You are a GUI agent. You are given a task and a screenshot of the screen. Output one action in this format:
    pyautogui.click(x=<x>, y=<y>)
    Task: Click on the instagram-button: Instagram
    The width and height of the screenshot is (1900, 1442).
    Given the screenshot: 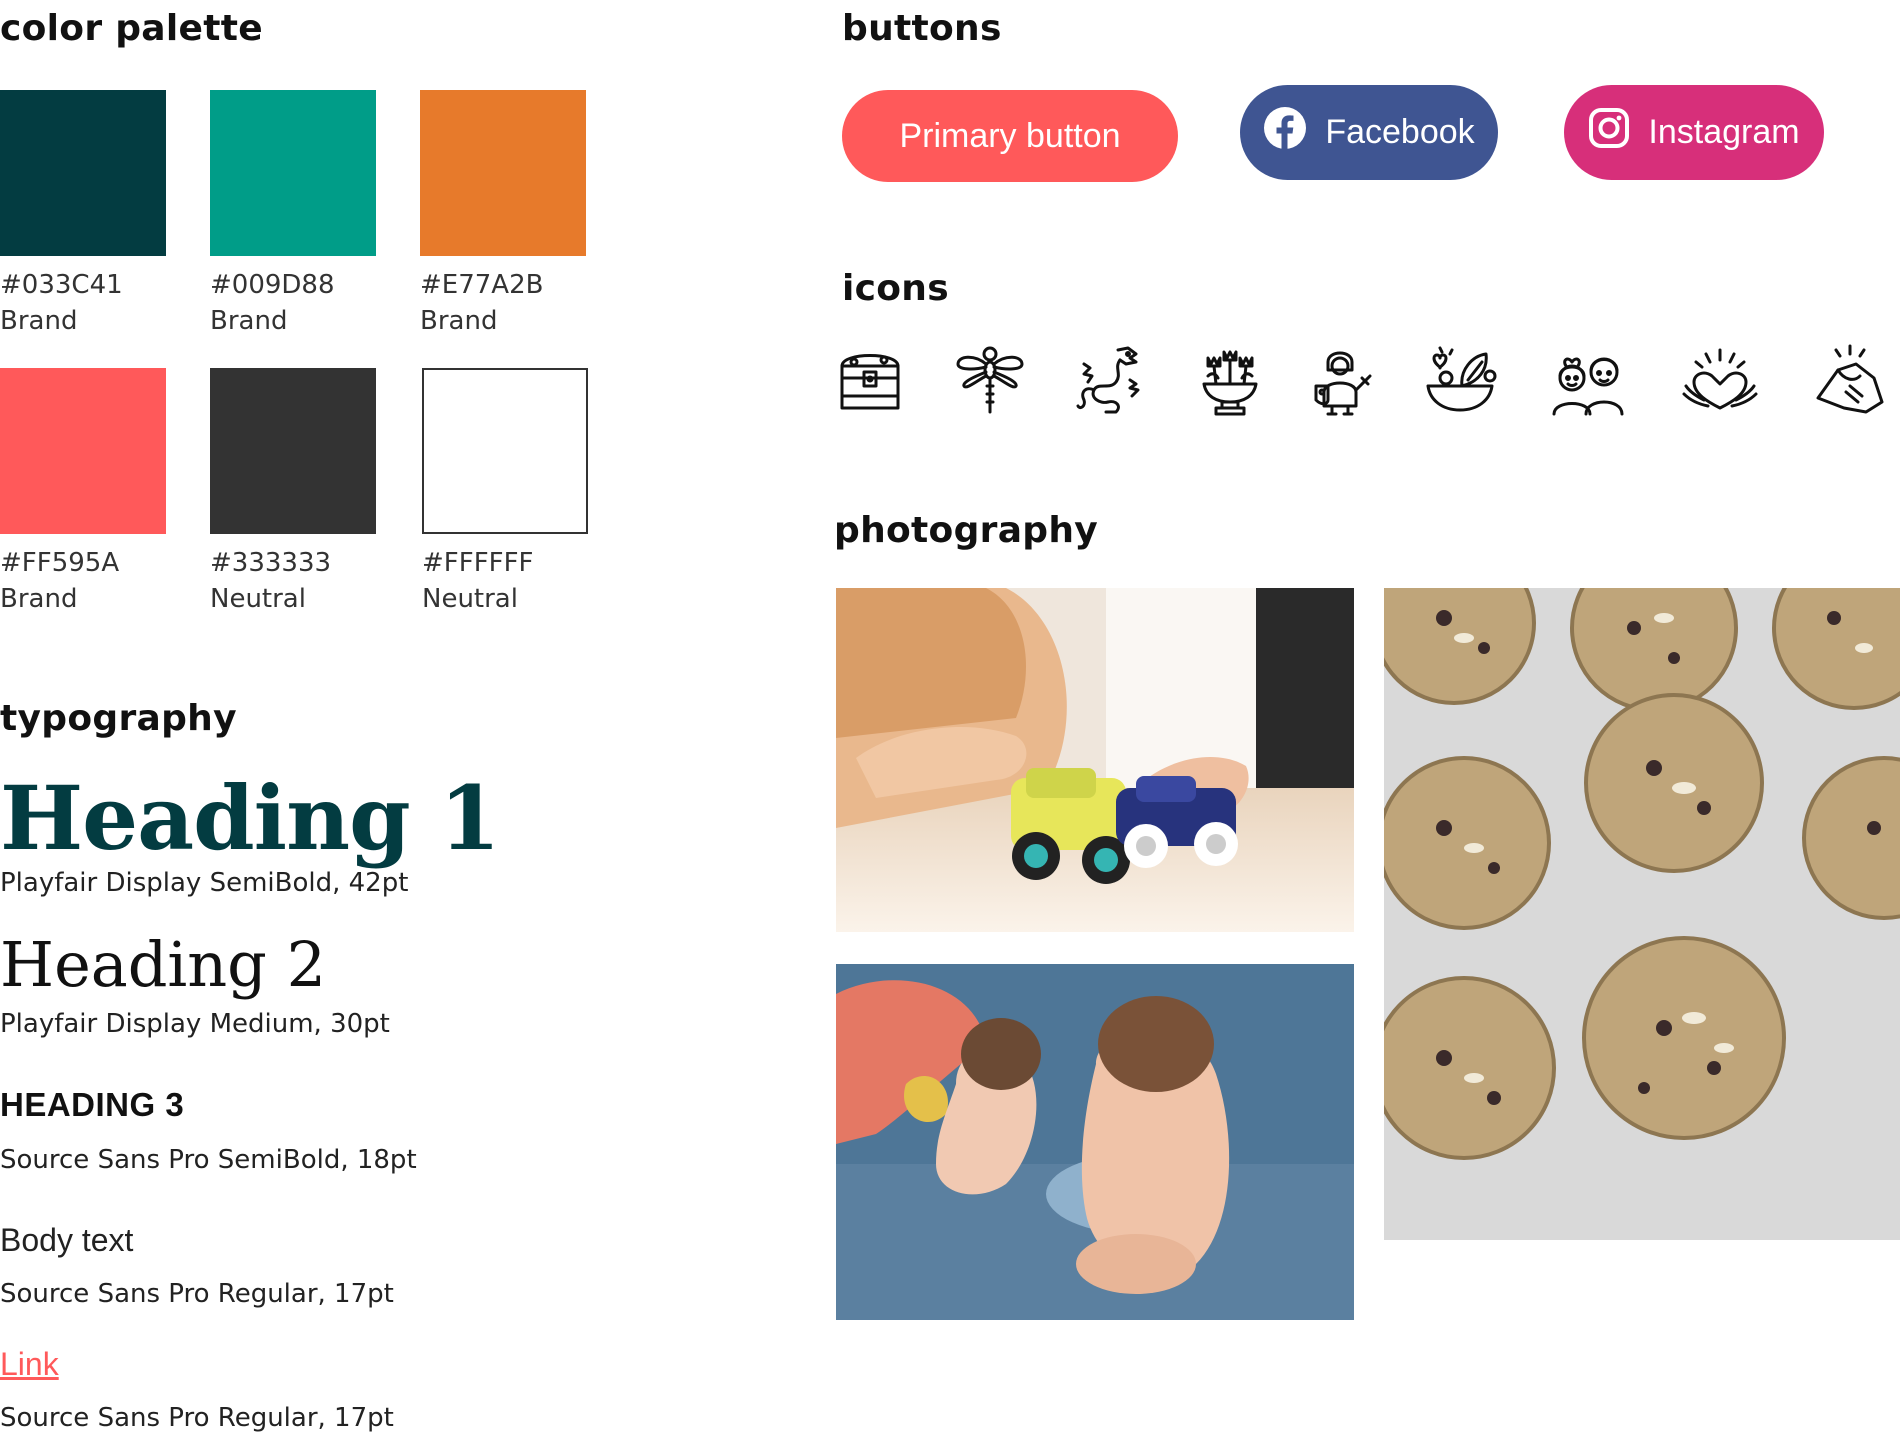 What is the action you would take?
    pyautogui.click(x=1694, y=132)
    